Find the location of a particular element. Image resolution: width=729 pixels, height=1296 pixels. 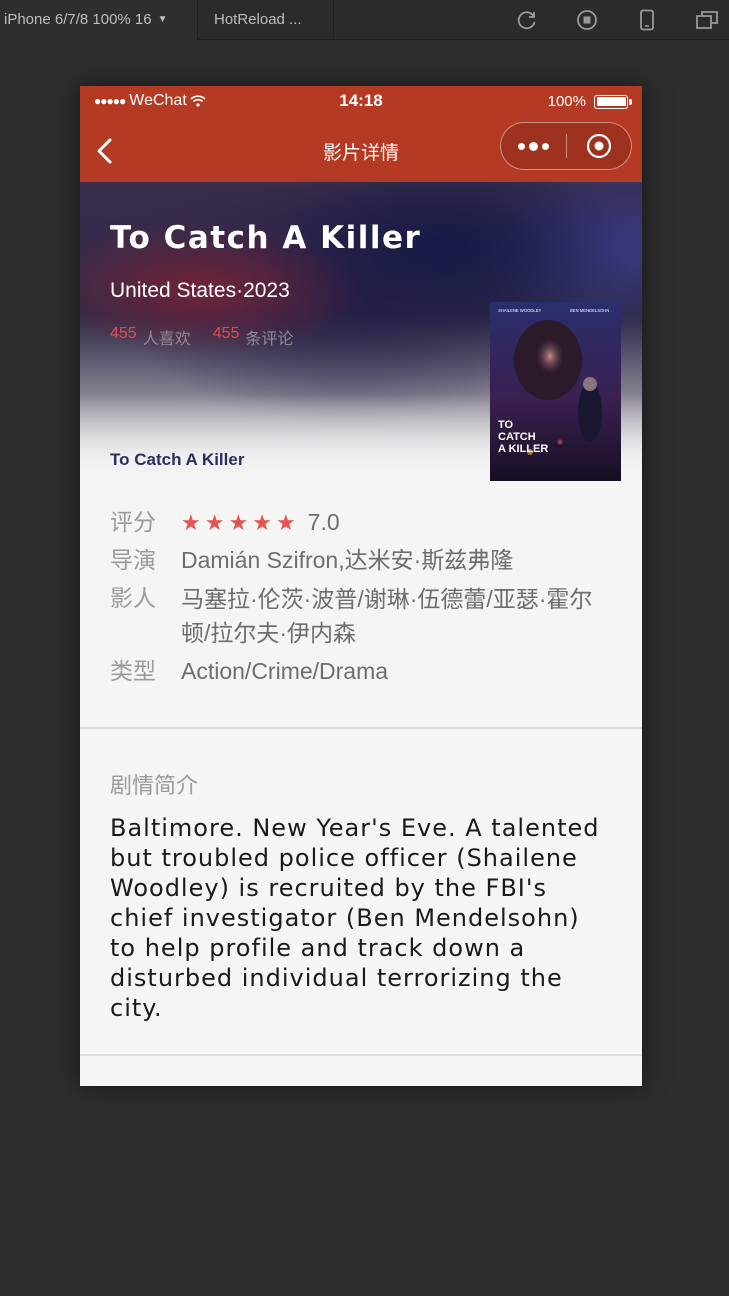

miniprogram-capsule is located at coordinates (566, 146).